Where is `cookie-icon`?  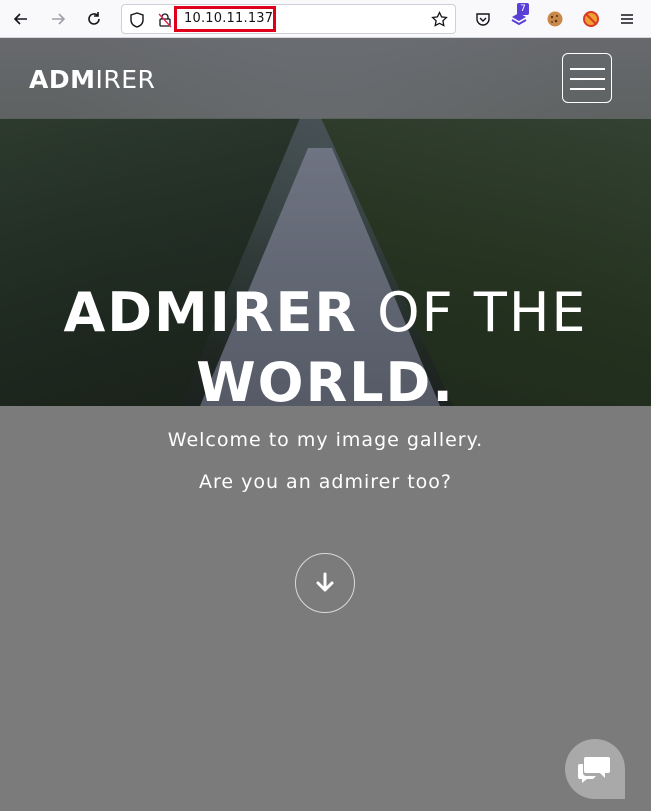 cookie-icon is located at coordinates (555, 19).